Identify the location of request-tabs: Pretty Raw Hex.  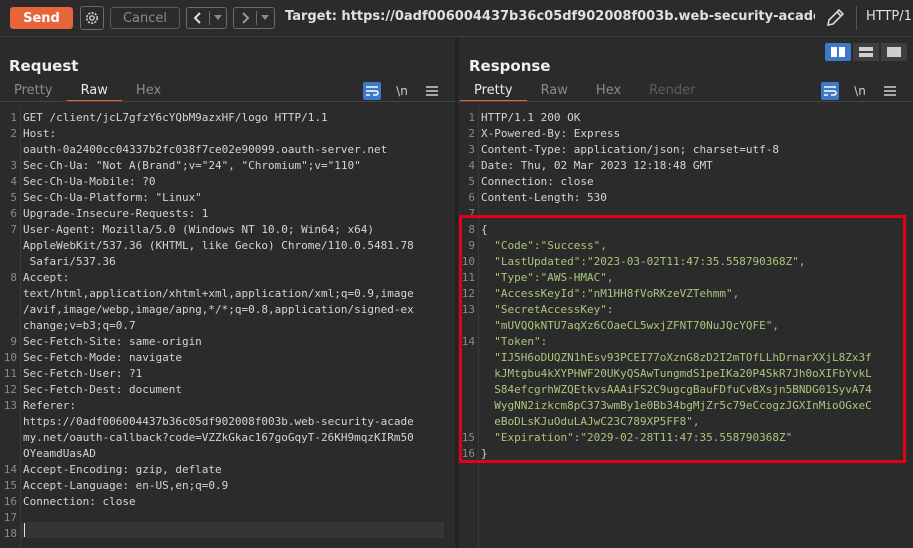
(87, 91).